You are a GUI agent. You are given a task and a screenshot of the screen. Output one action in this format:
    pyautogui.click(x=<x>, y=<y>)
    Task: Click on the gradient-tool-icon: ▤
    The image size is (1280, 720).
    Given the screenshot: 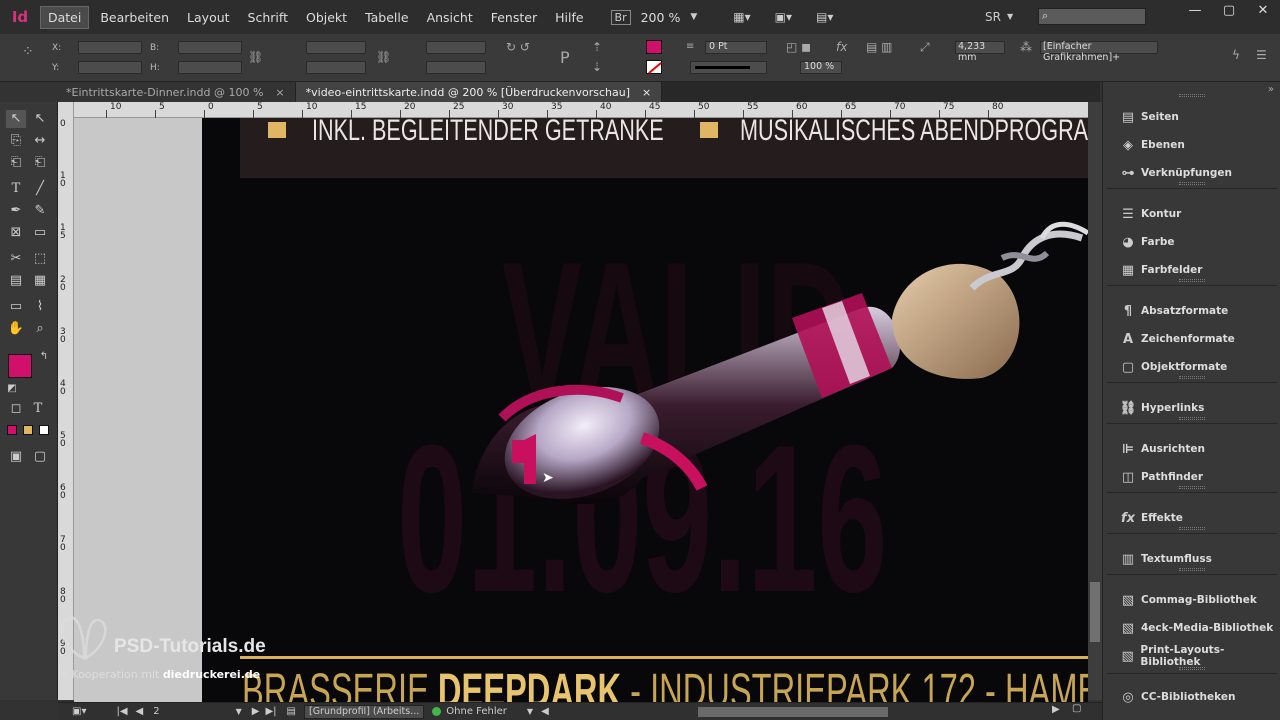 What is the action you would take?
    pyautogui.click(x=16, y=281)
    